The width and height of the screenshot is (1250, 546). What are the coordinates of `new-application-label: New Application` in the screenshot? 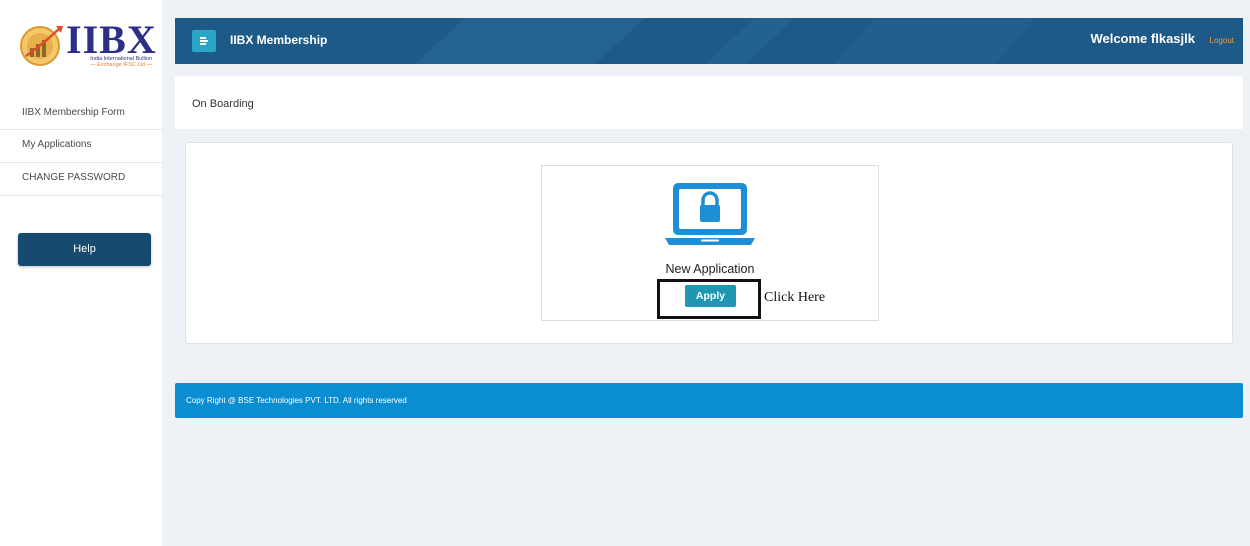 It's located at (710, 269).